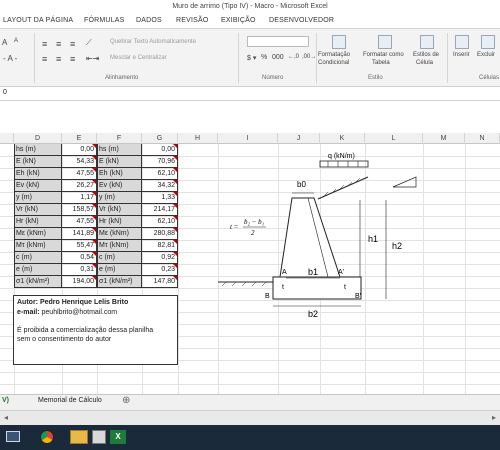 The width and height of the screenshot is (500, 450). Describe the element at coordinates (278, 41) in the screenshot. I see `number-format-select` at that location.